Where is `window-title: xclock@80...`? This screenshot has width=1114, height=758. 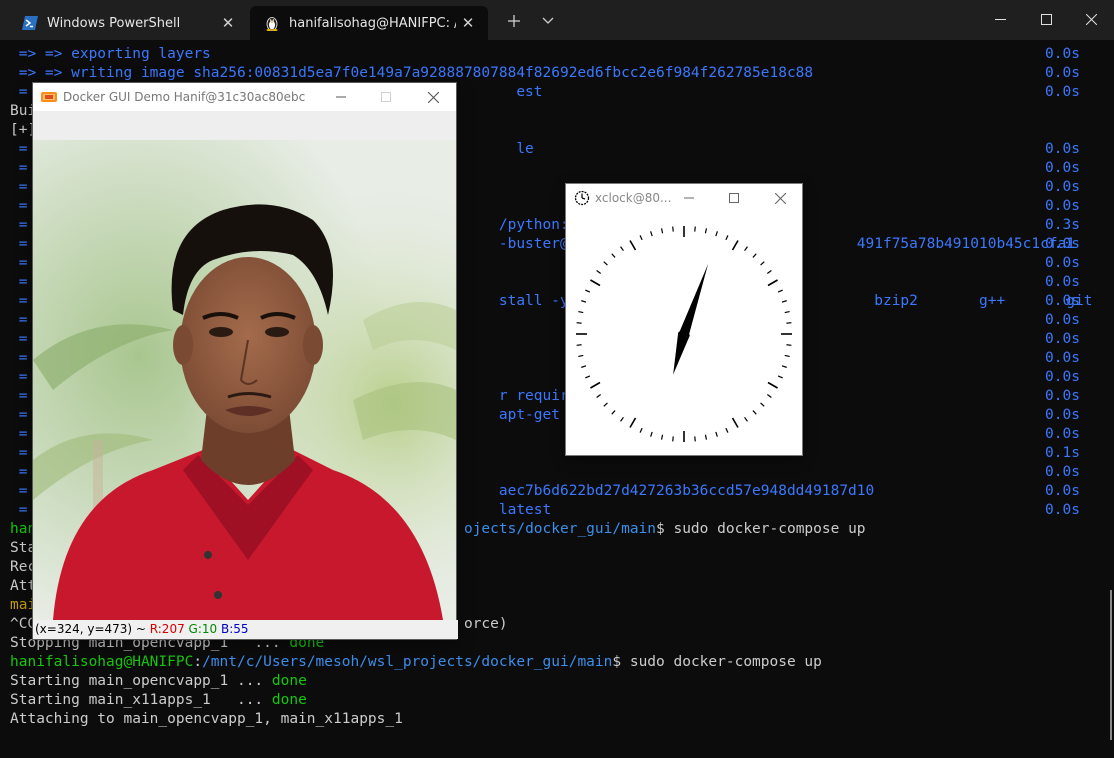
window-title: xclock@80... is located at coordinates (633, 198).